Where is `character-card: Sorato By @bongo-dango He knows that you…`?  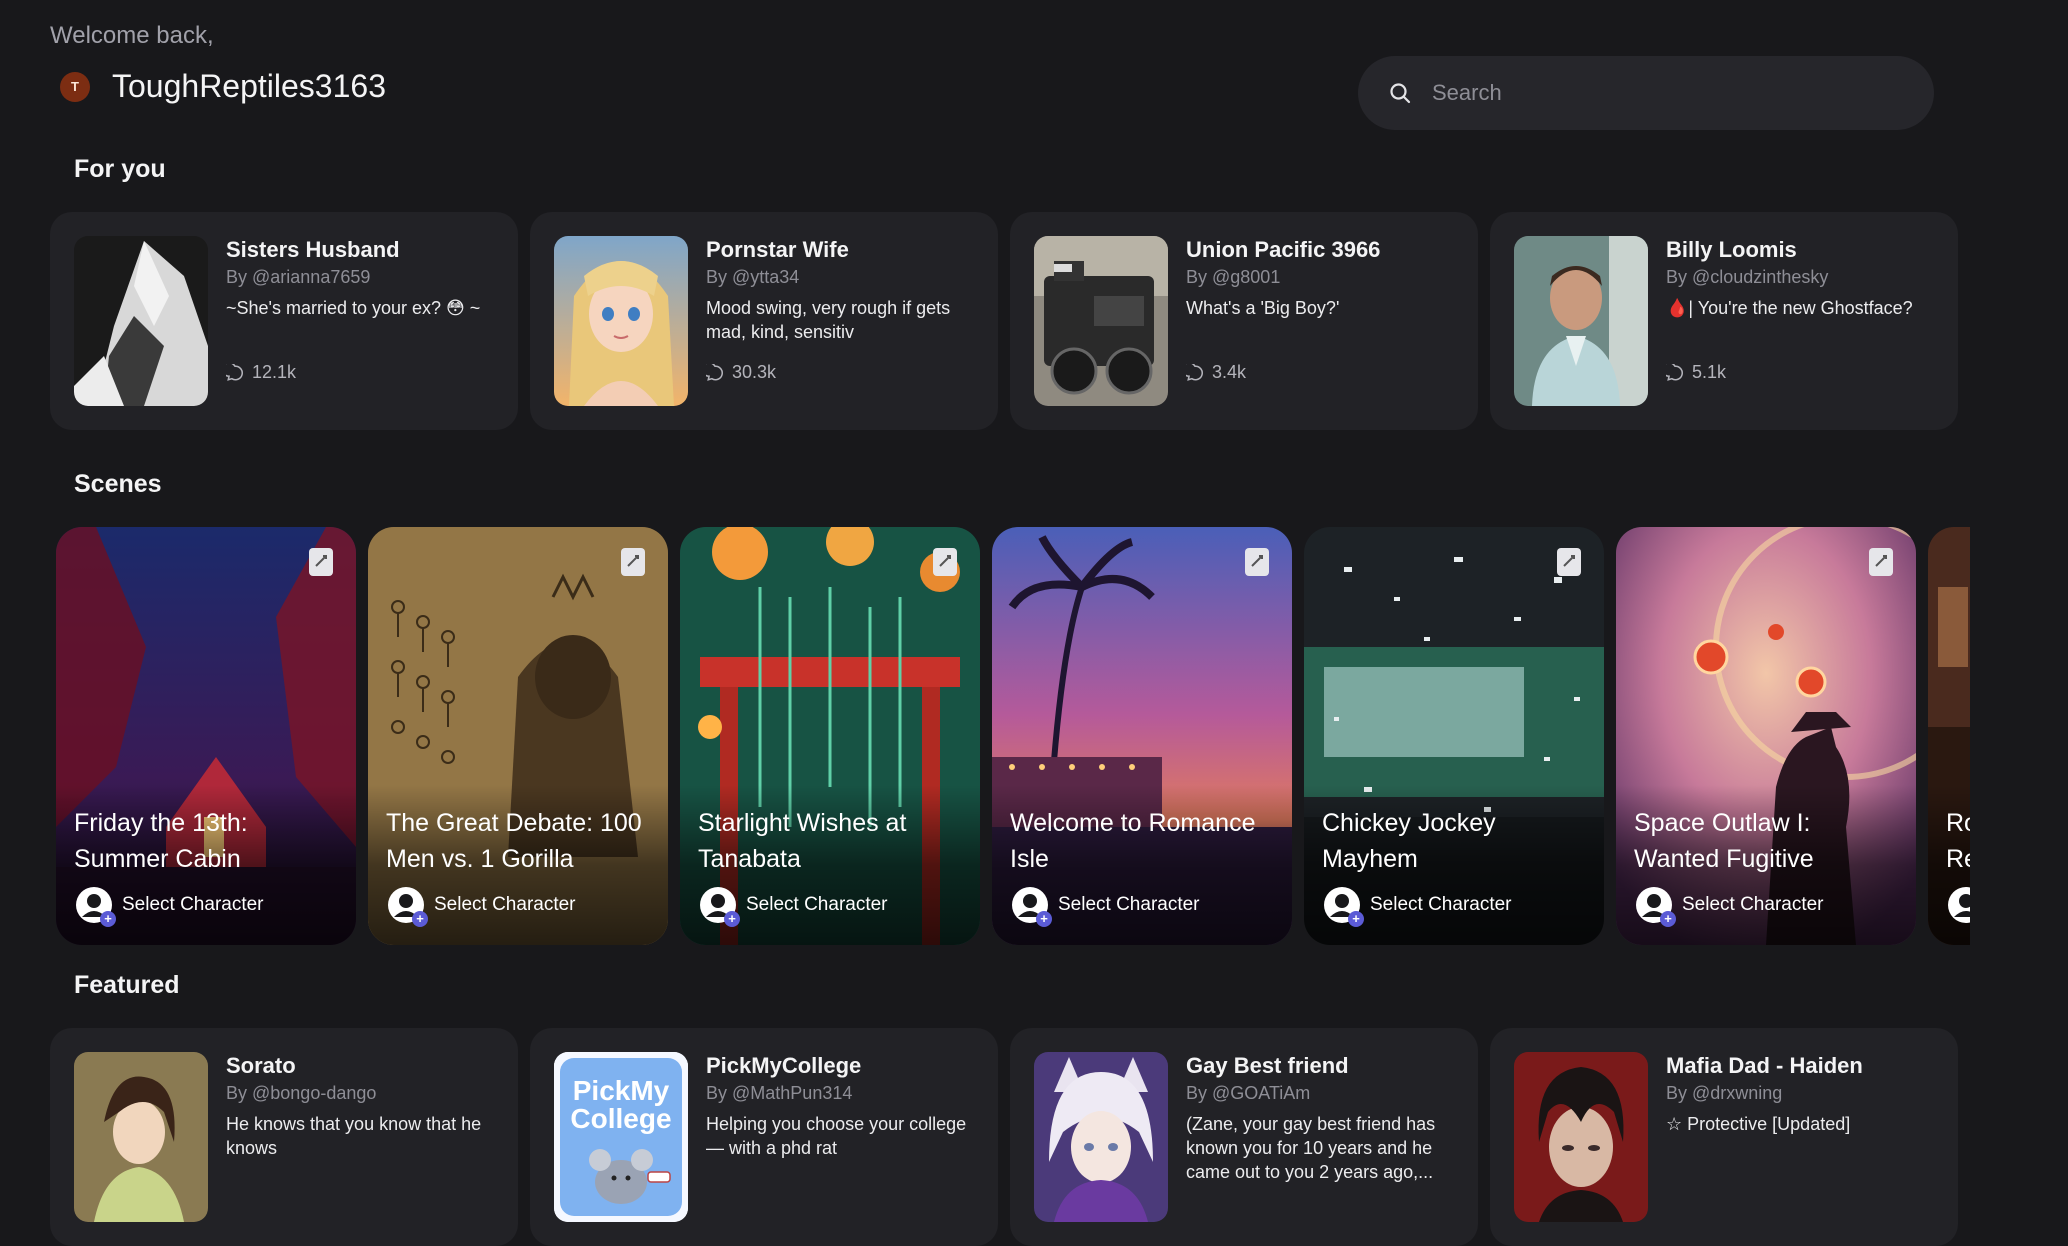 character-card: Sorato By @bongo-dango He knows that you… is located at coordinates (284, 1137).